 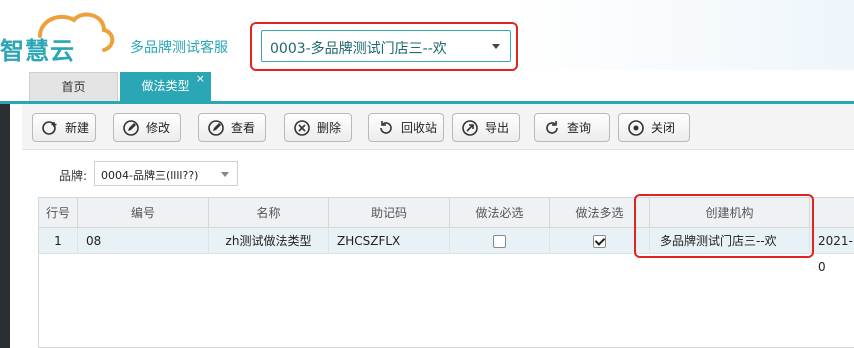 I want to click on query-button: 查询, so click(x=572, y=127).